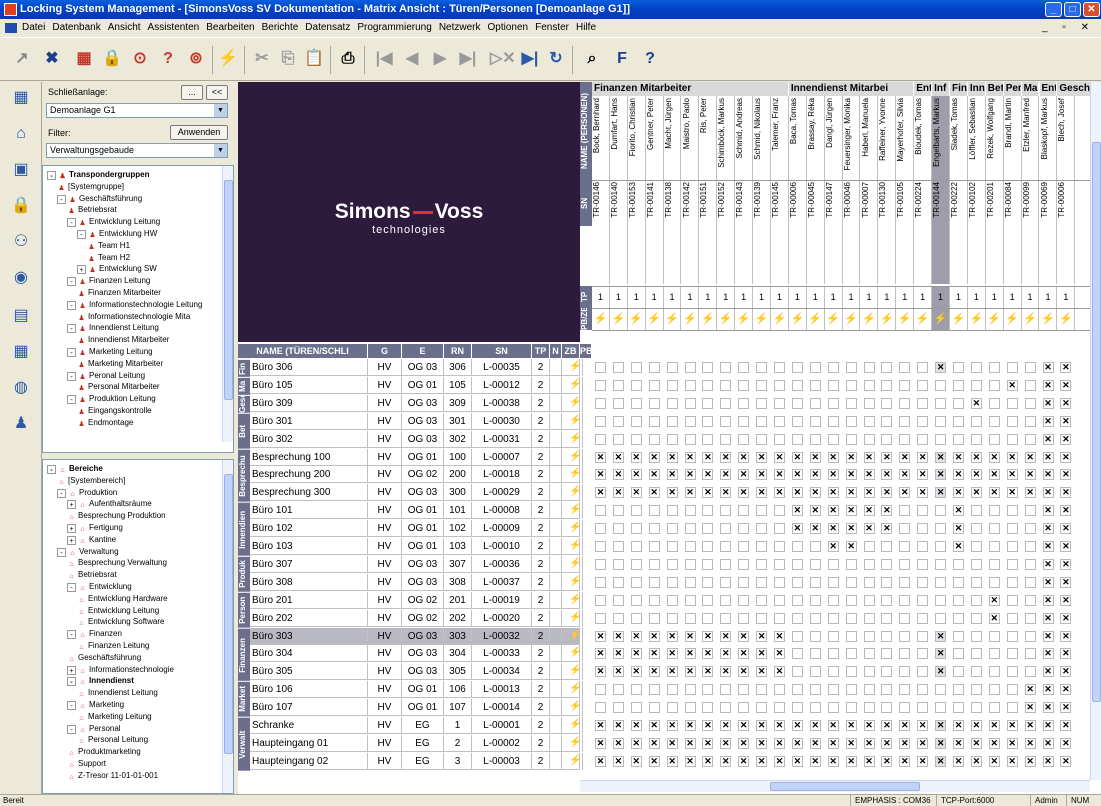  Describe the element at coordinates (227, 304) in the screenshot. I see `tree-scrollbar` at that location.